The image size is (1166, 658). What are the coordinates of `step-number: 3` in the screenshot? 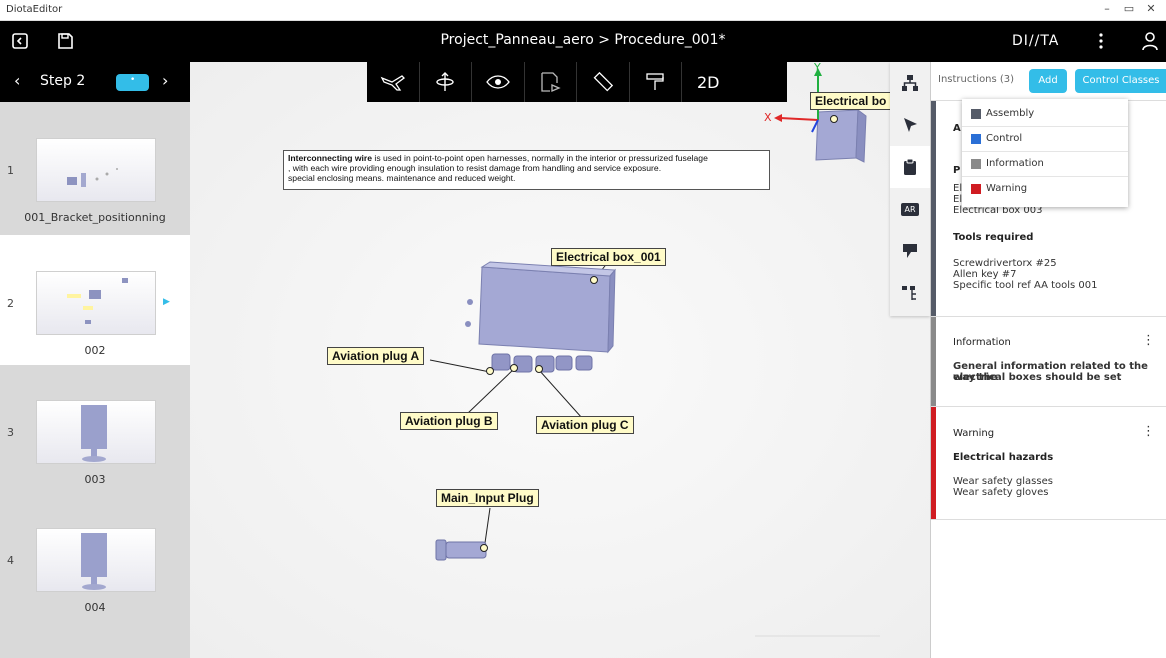 It's located at (10, 432).